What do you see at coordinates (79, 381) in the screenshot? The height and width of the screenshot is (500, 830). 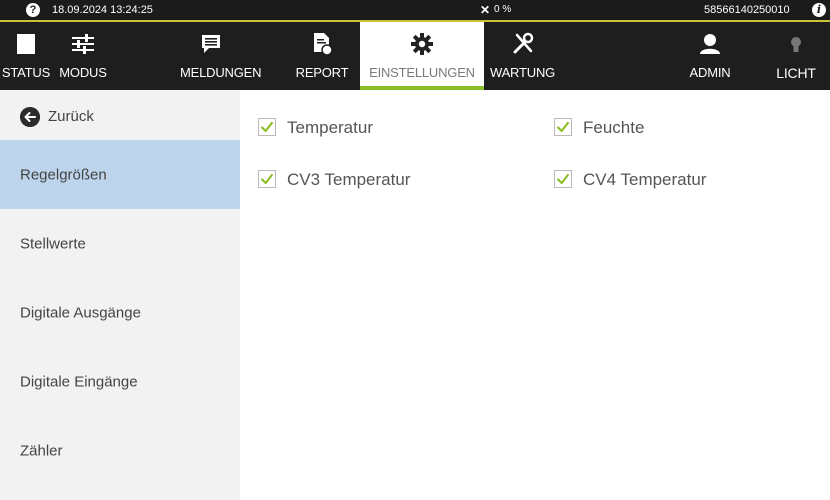 I see `sidebar-item-label: Digitale Eingänge` at bounding box center [79, 381].